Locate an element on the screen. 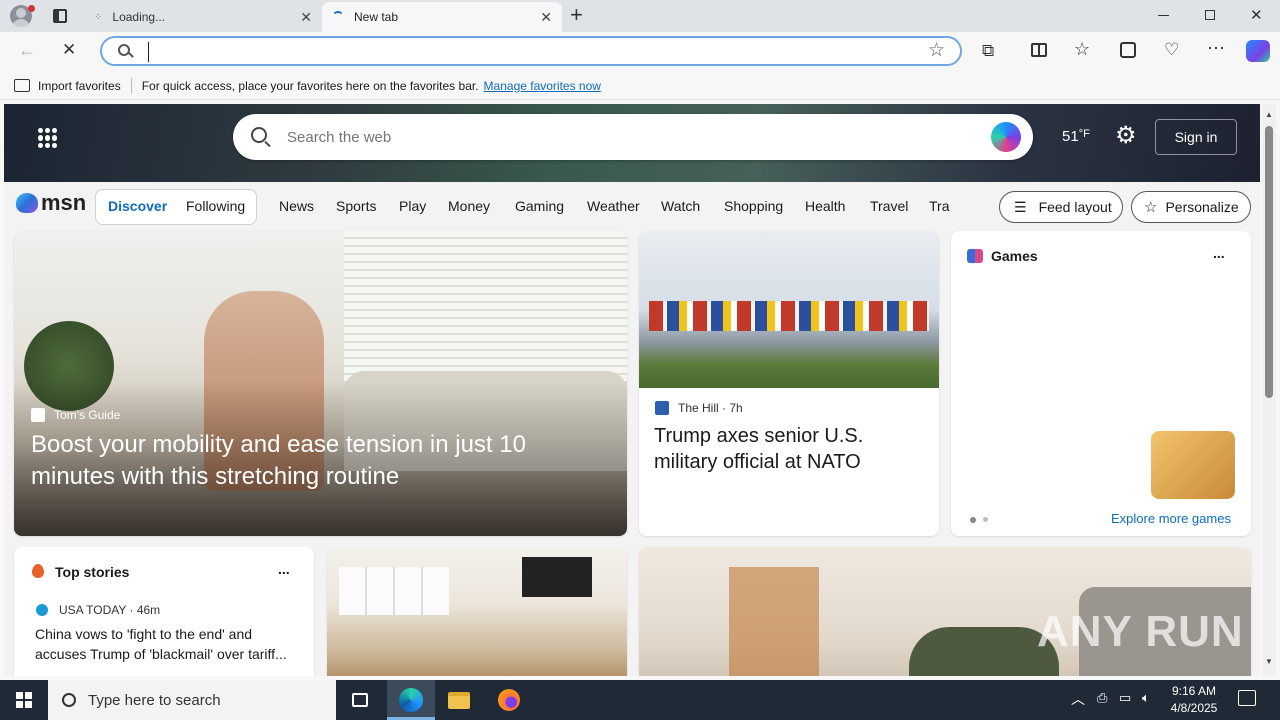 The image size is (1280, 720). nav-shopping: Shopping is located at coordinates (753, 206).